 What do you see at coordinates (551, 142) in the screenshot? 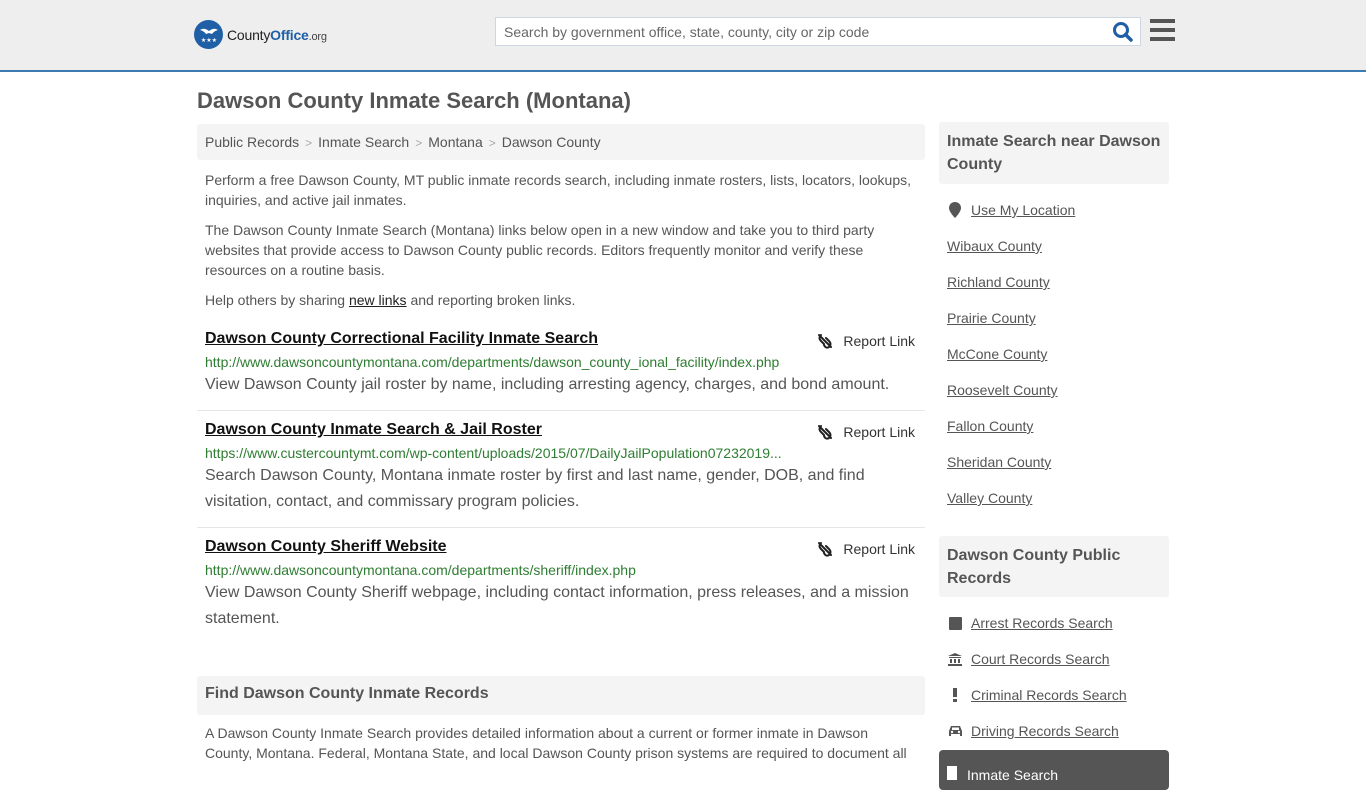
I see `breadcrumb-dawson-county: Dawson County` at bounding box center [551, 142].